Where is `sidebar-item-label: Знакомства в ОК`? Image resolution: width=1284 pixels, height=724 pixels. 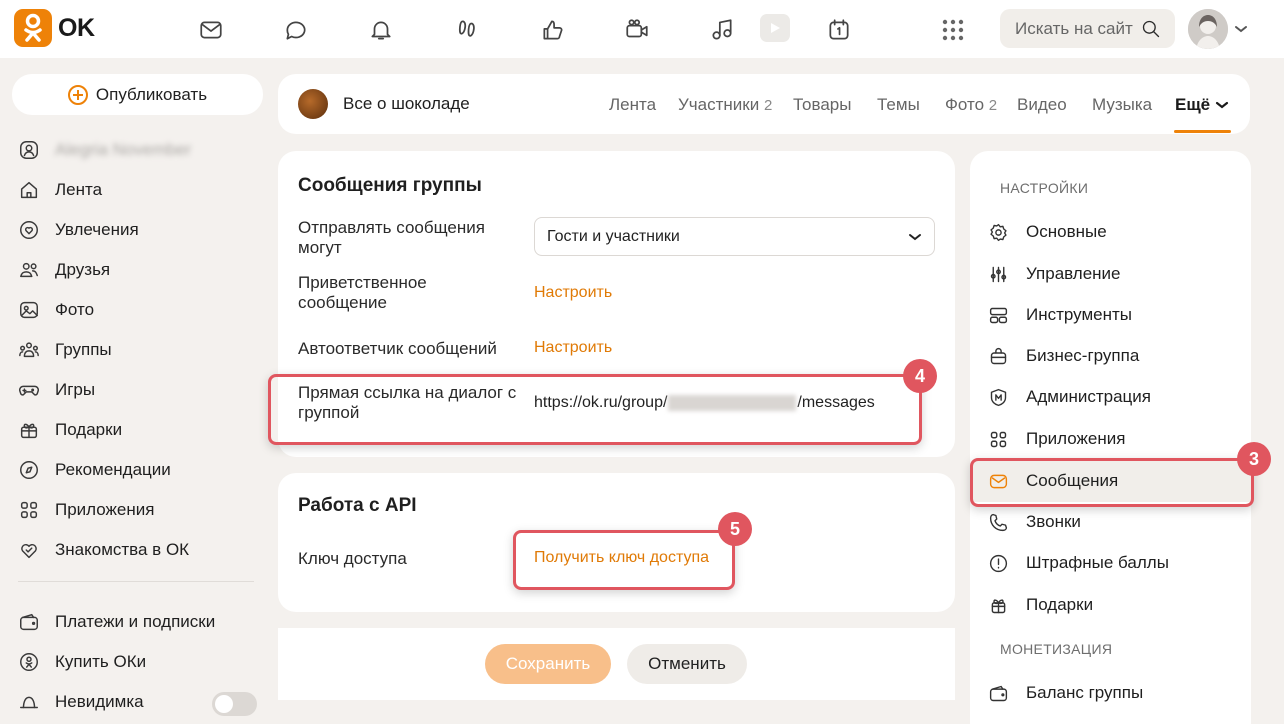
sidebar-item-label: Знакомства в ОК is located at coordinates (122, 549).